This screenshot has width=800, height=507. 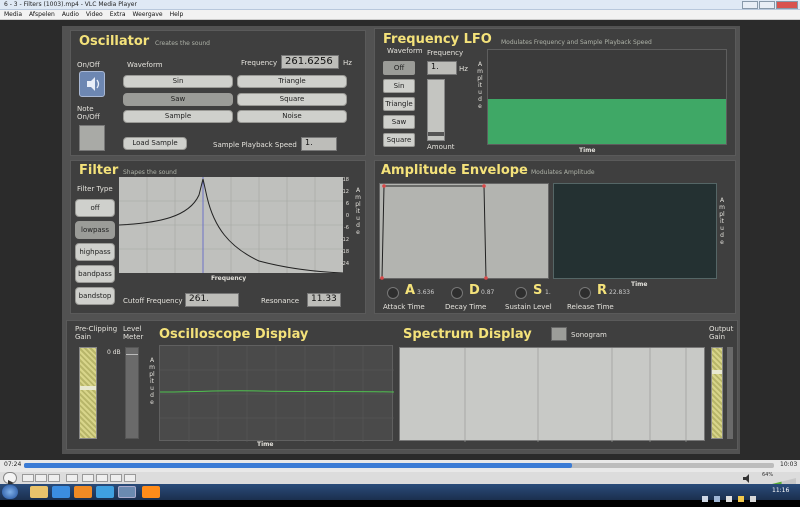 What do you see at coordinates (729, 499) in the screenshot?
I see `tray-icons` at bounding box center [729, 499].